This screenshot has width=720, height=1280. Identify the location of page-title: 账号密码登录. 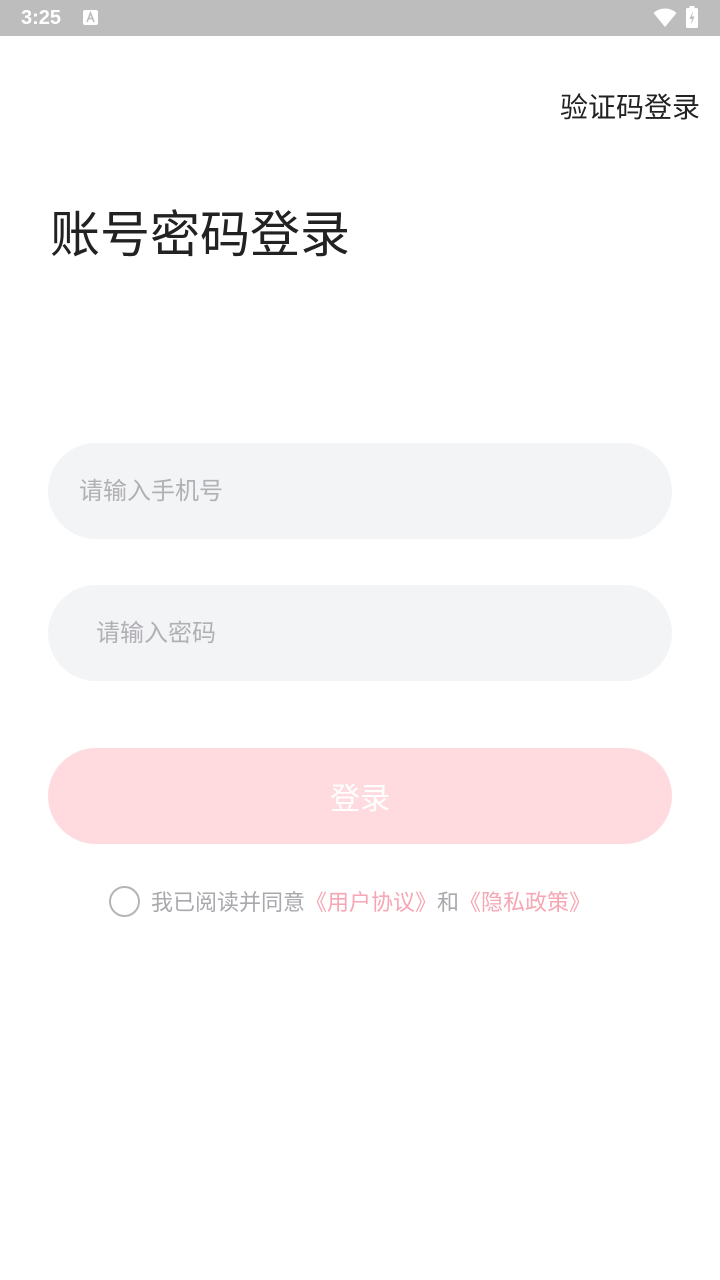
(200, 235).